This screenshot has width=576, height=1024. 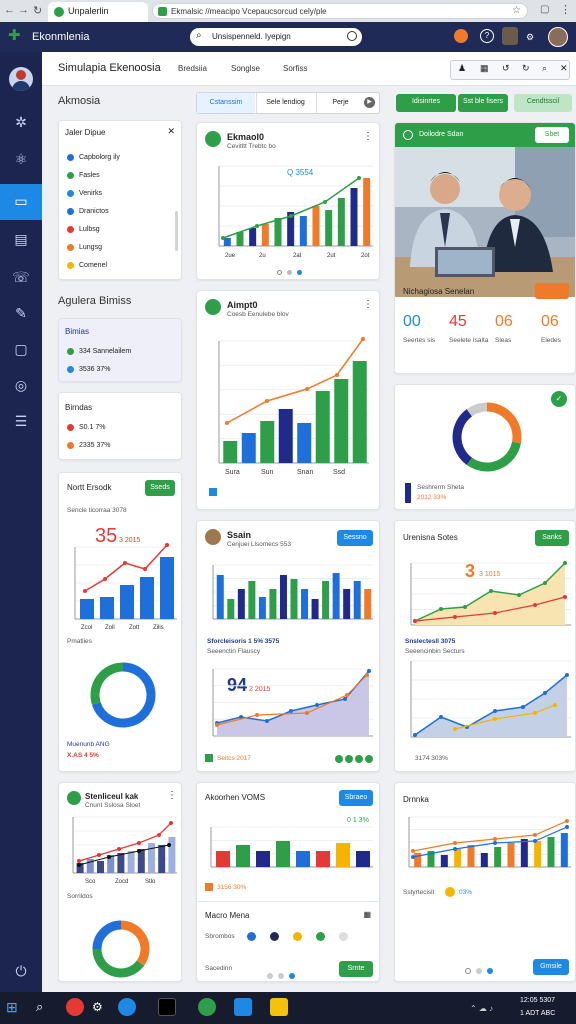 I want to click on power-icon: ⏻, so click(x=21, y=971).